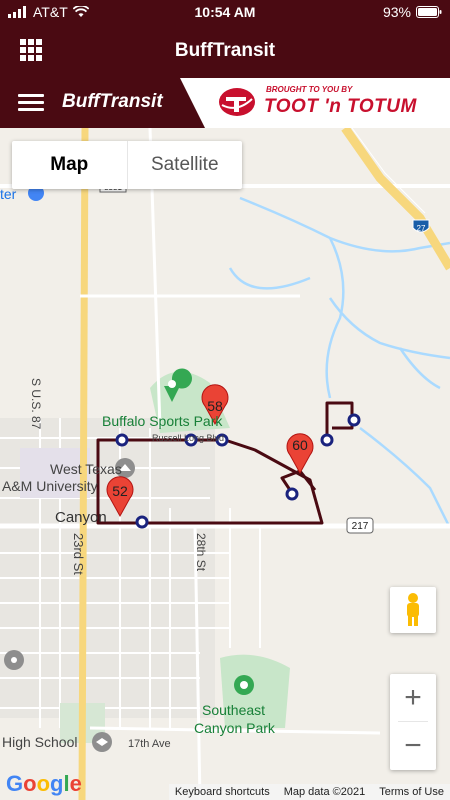 Image resolution: width=450 pixels, height=800 pixels. I want to click on toot-totum-logo-icon, so click(237, 102).